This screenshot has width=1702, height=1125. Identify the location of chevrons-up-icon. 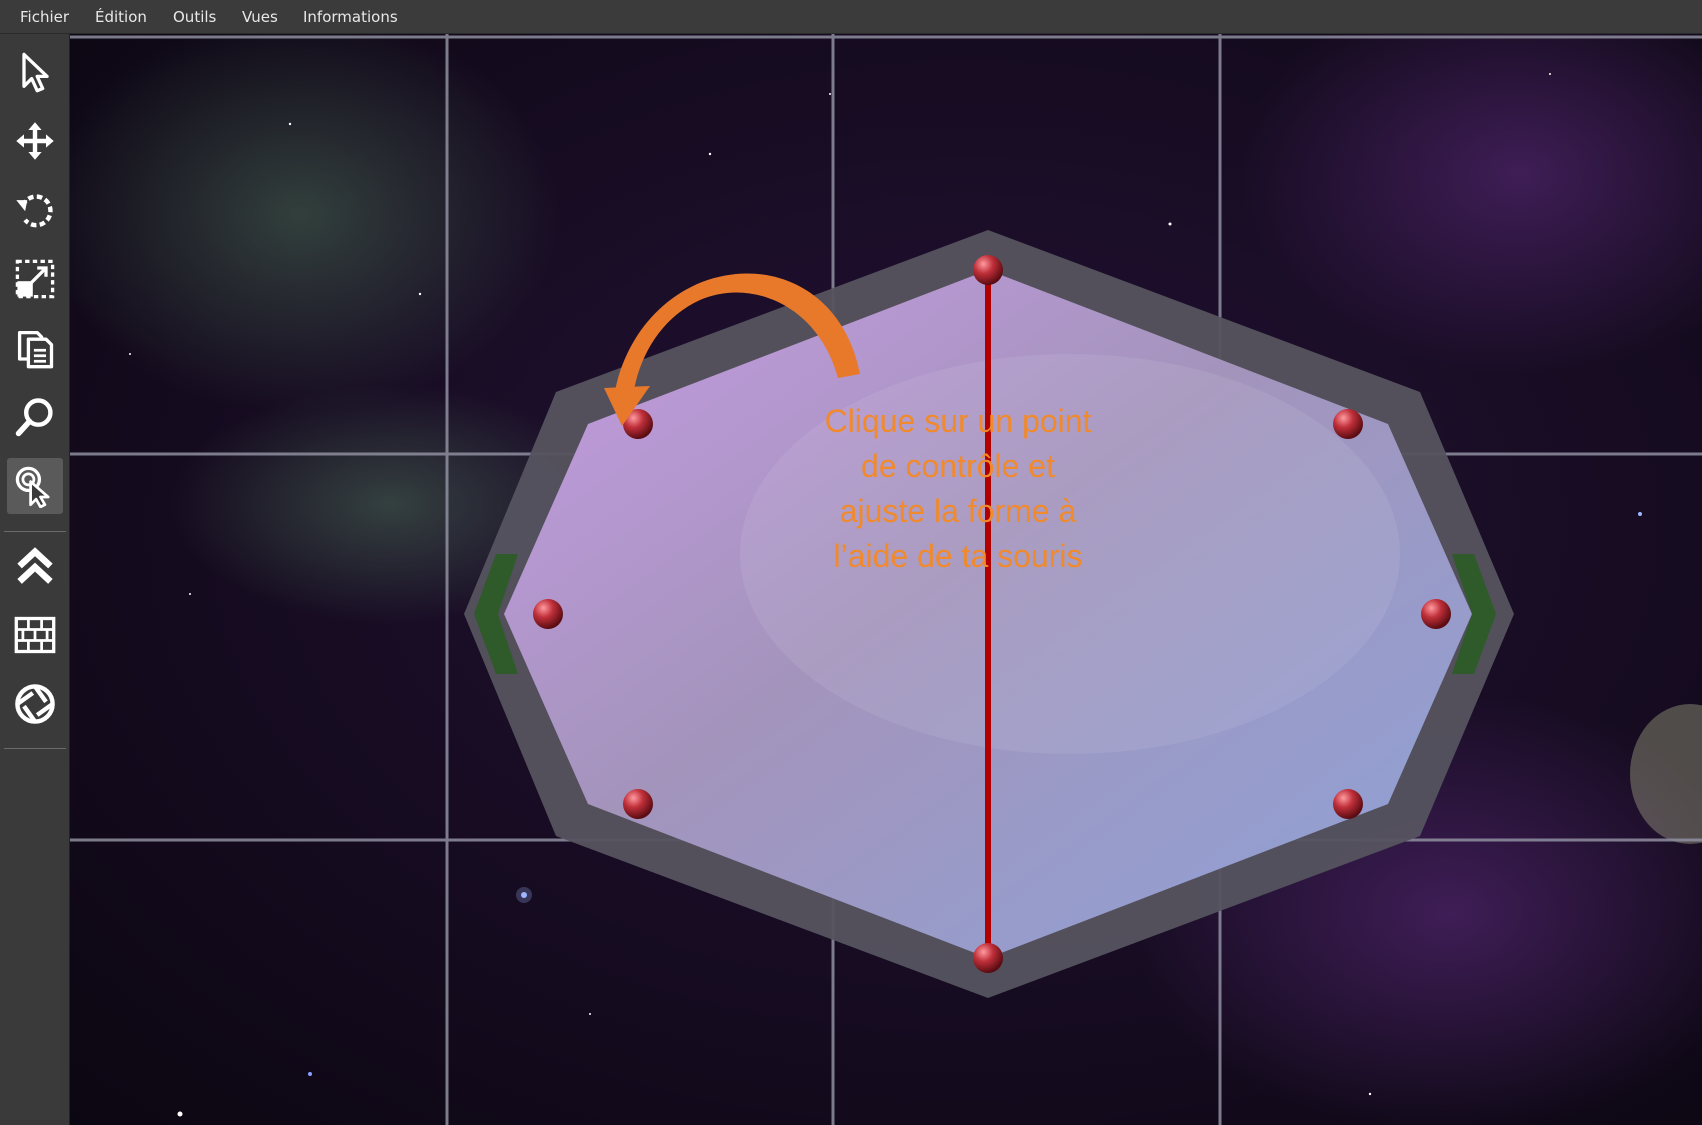
(35, 565).